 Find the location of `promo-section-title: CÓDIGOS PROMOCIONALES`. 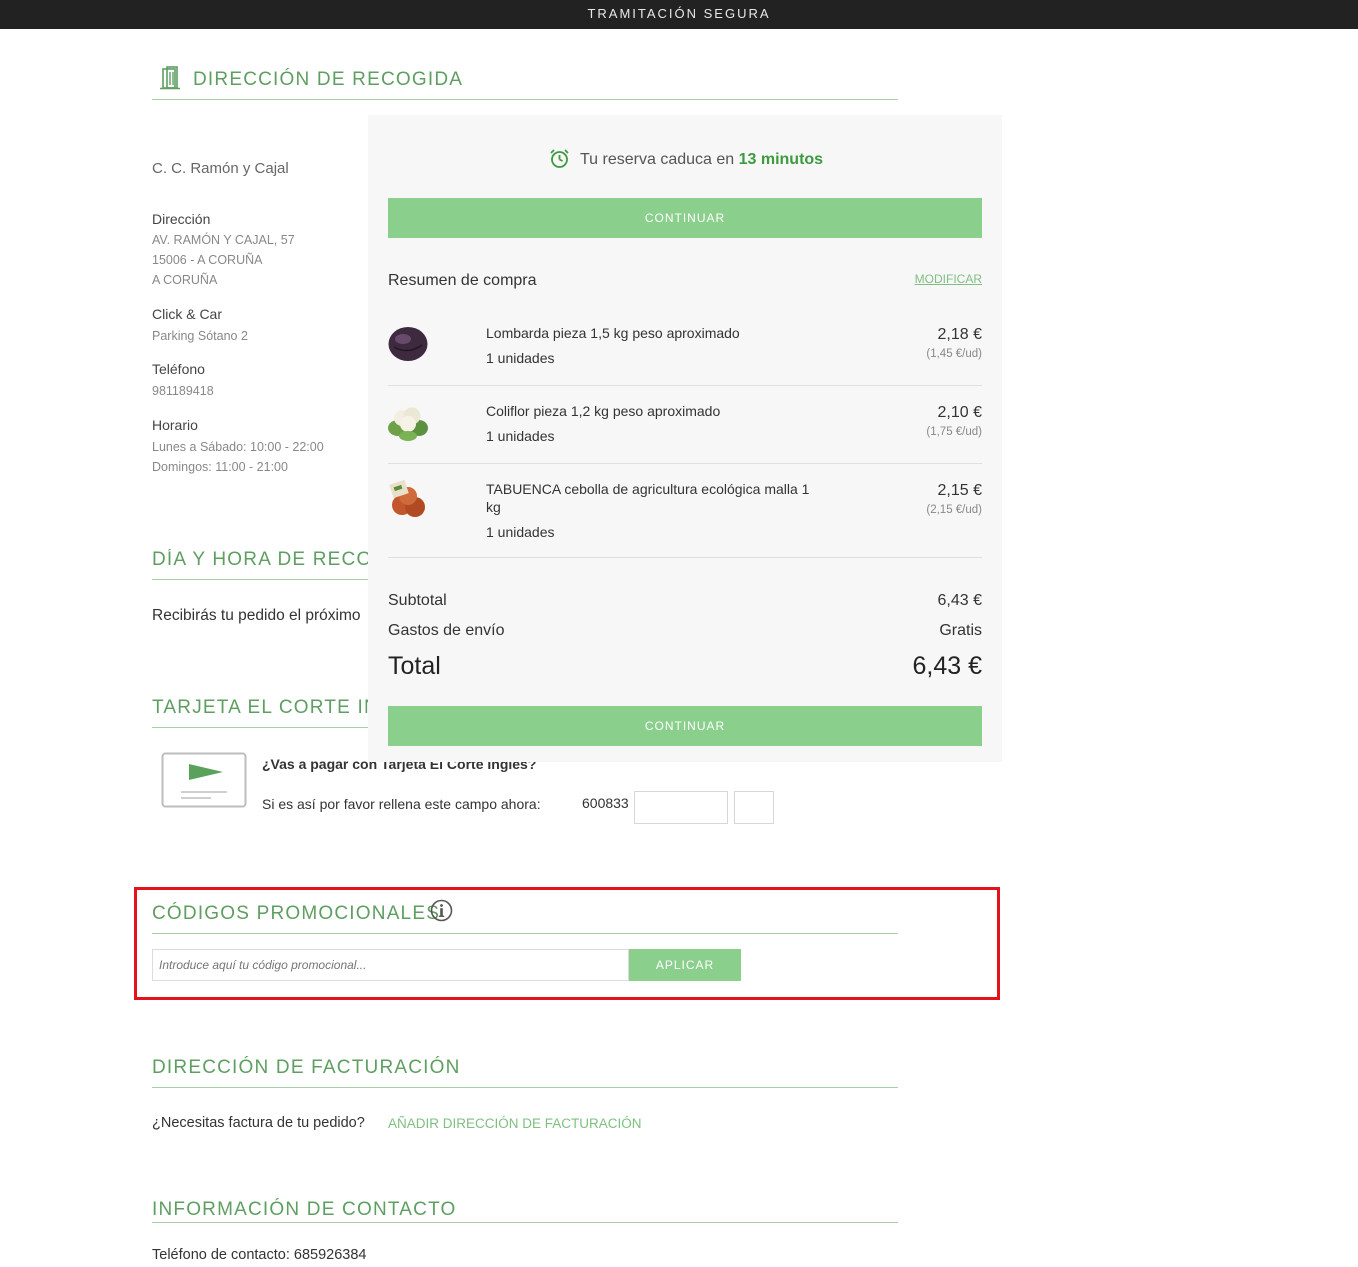

promo-section-title: CÓDIGOS PROMOCIONALES is located at coordinates (296, 913).